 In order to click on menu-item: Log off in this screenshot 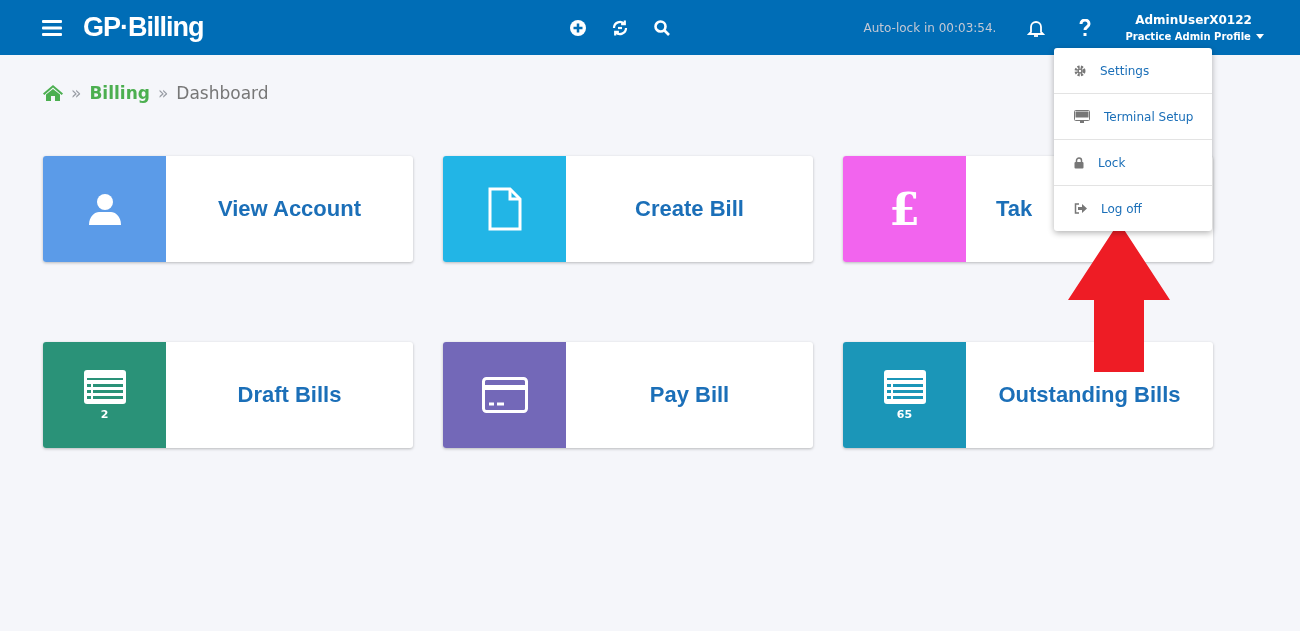, I will do `click(1133, 208)`.